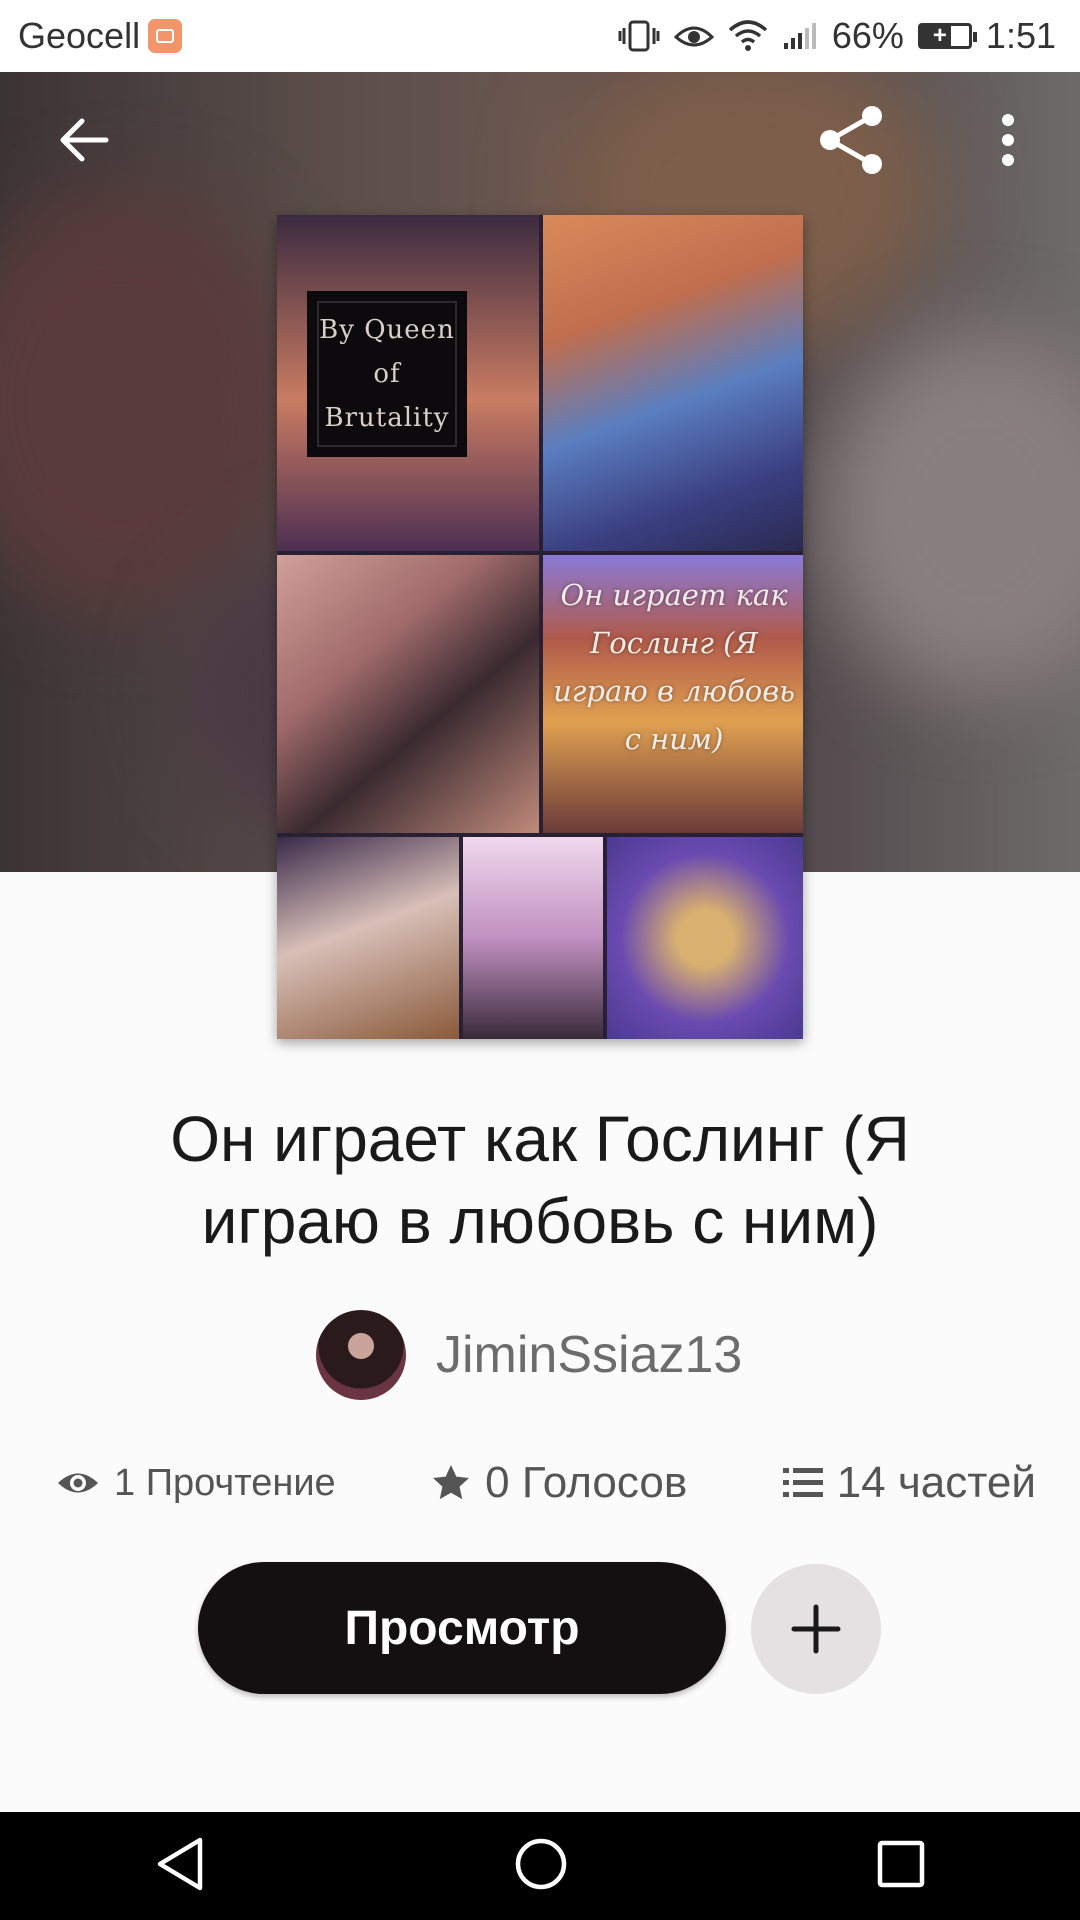  I want to click on wifi-icon, so click(748, 36).